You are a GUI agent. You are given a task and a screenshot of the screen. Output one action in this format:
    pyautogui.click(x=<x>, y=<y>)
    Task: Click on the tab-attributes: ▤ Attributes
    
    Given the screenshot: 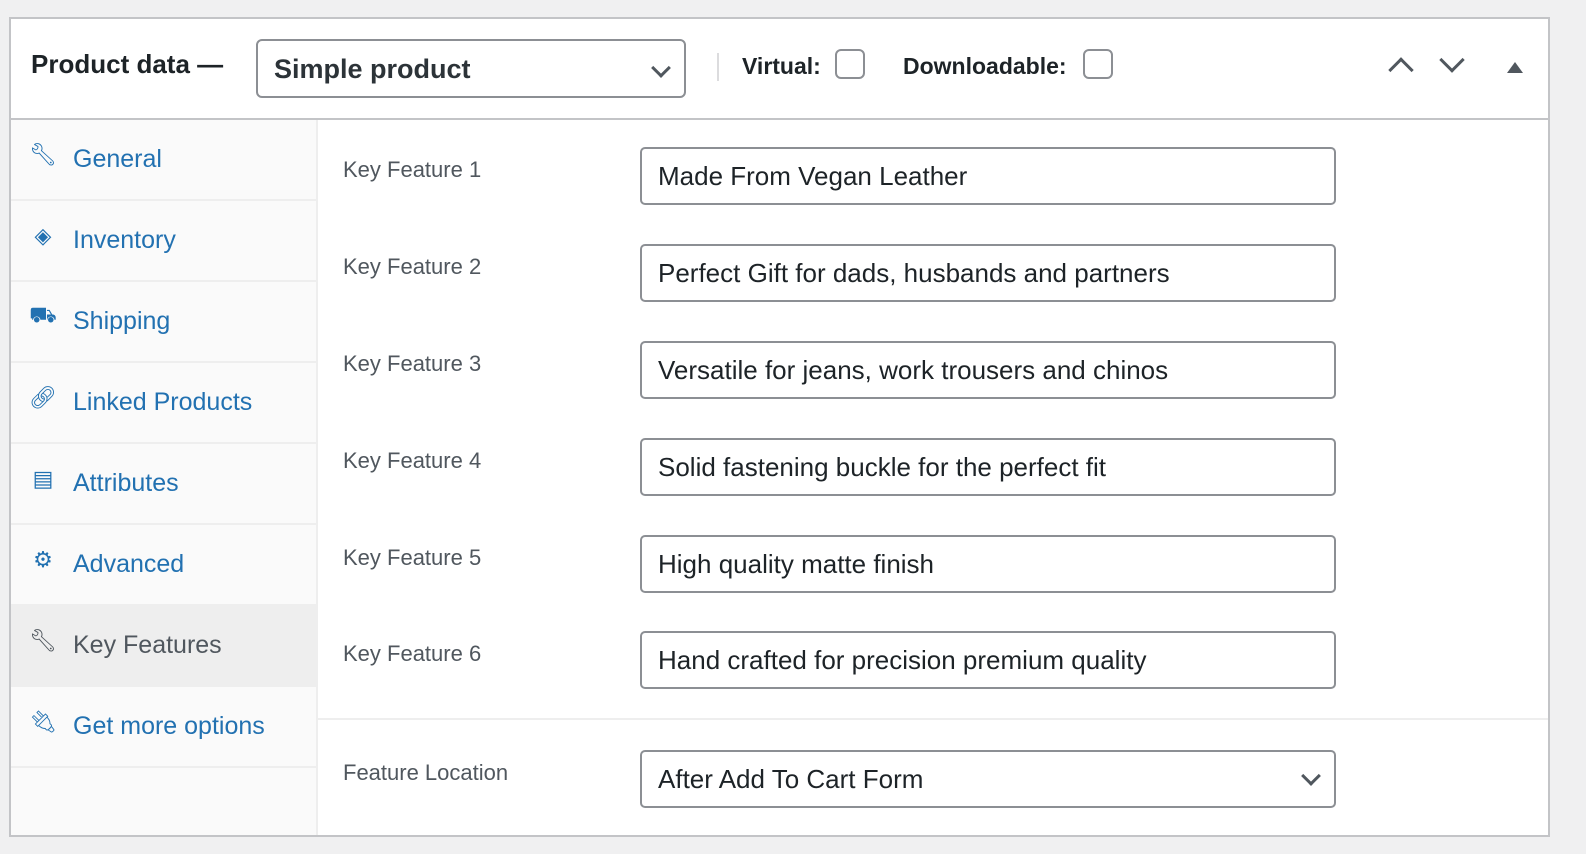 What is the action you would take?
    pyautogui.click(x=163, y=484)
    